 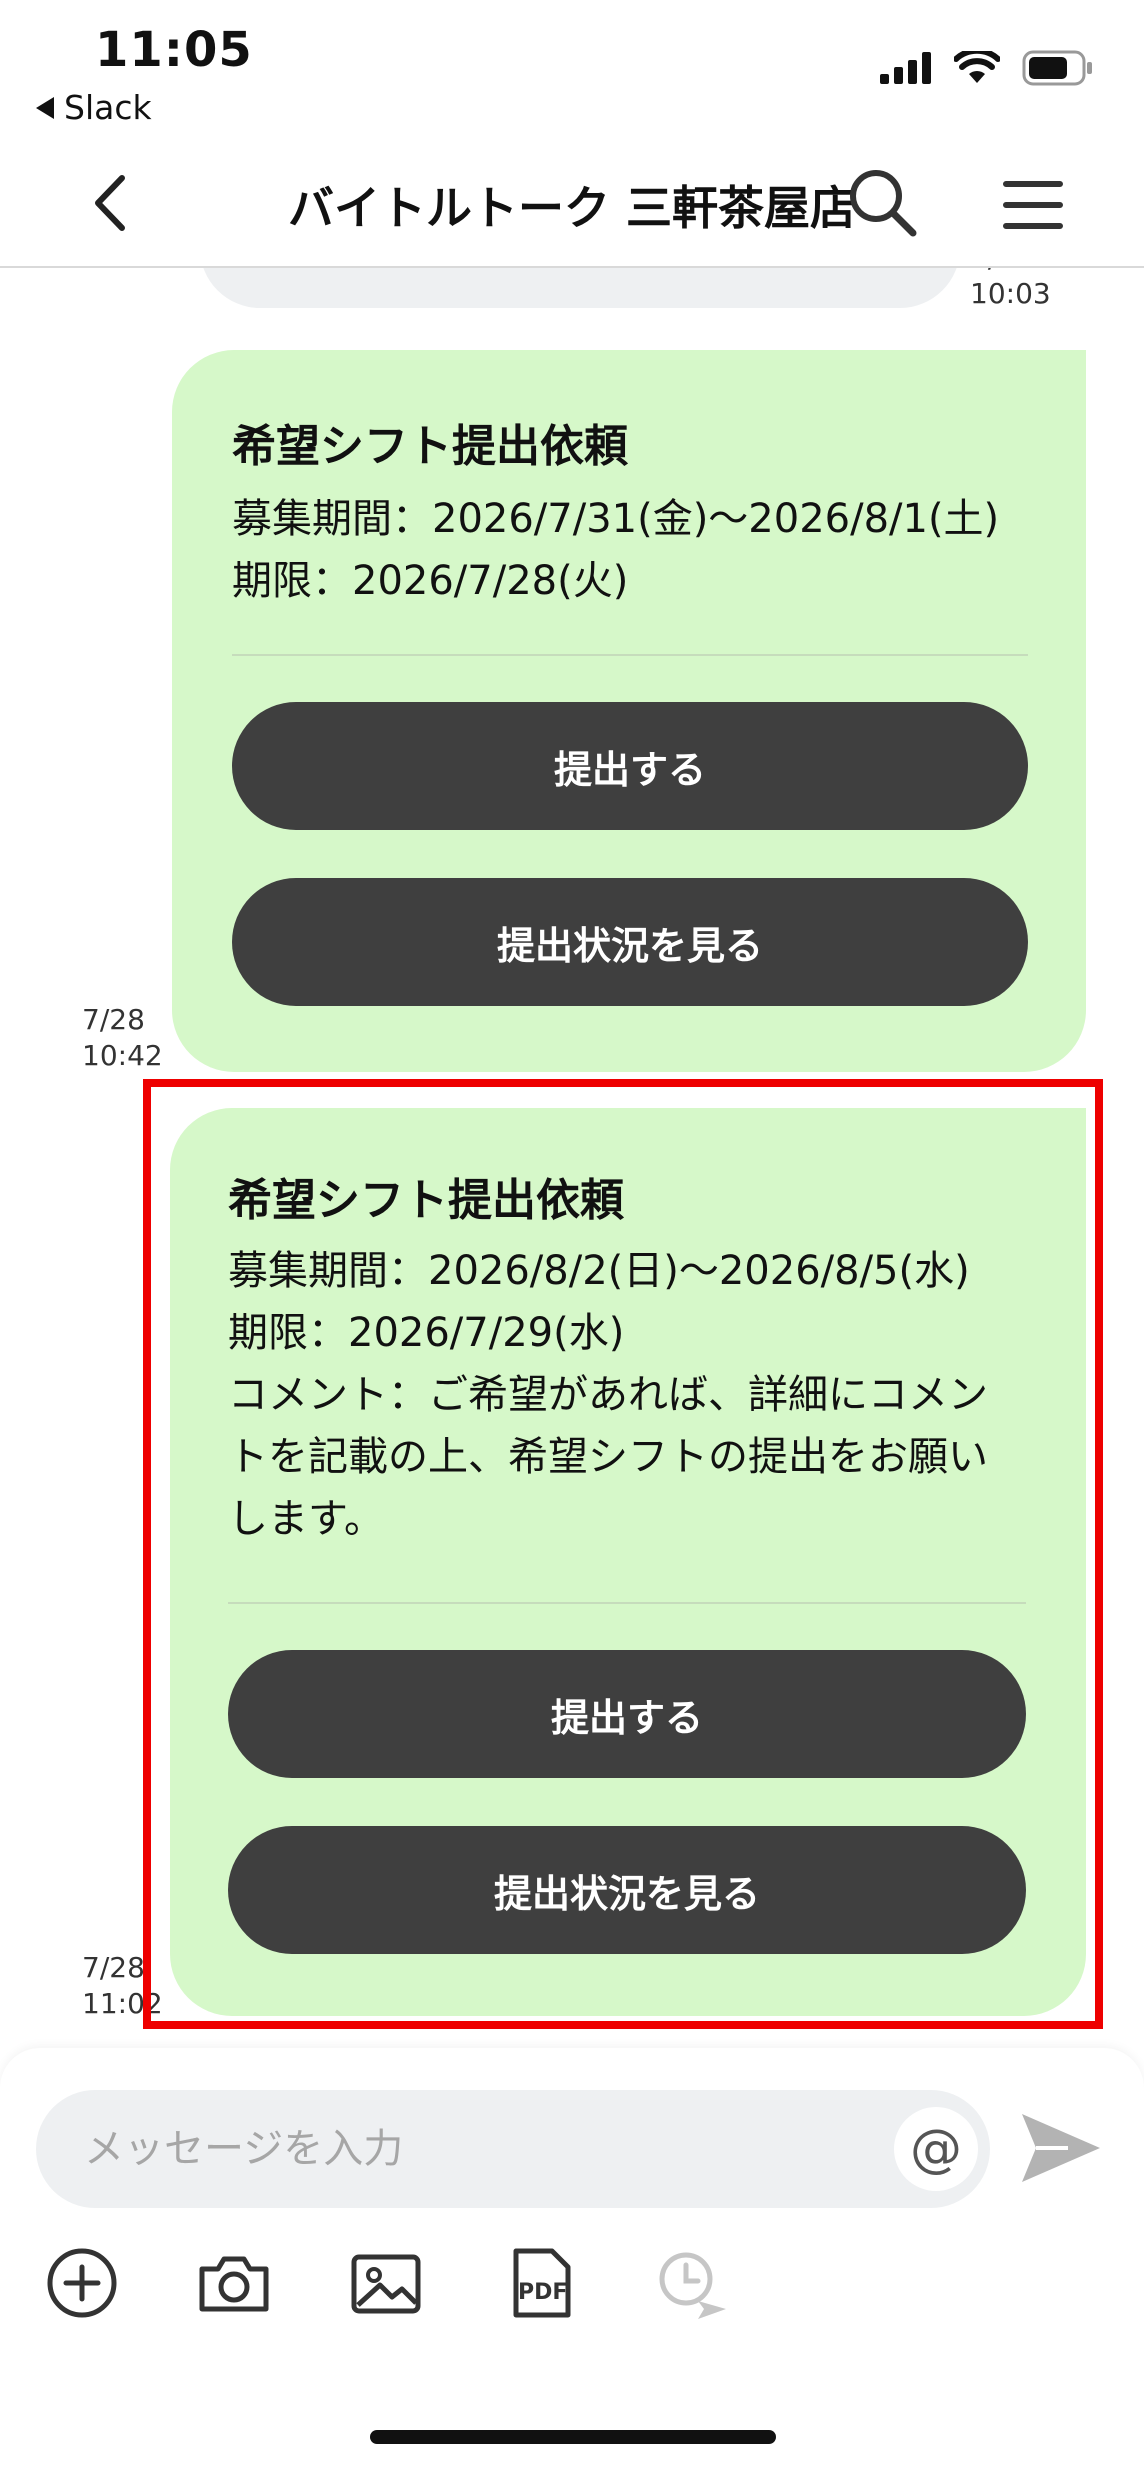 I want to click on send-icon, so click(x=1061, y=2148).